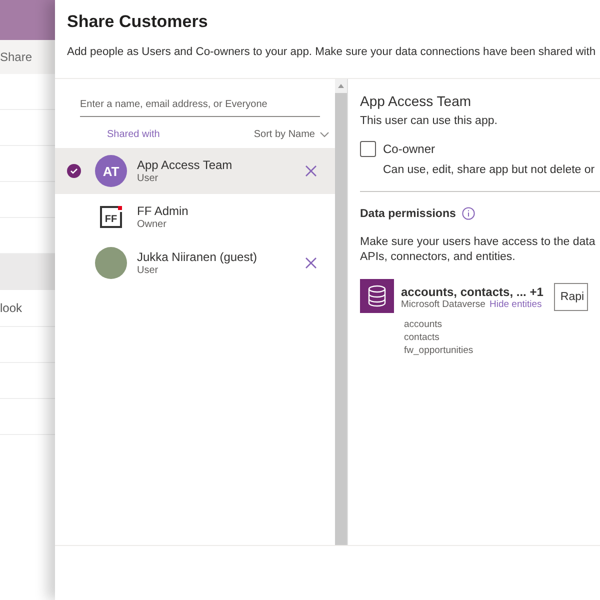  I want to click on scroll-up-icon, so click(341, 86).